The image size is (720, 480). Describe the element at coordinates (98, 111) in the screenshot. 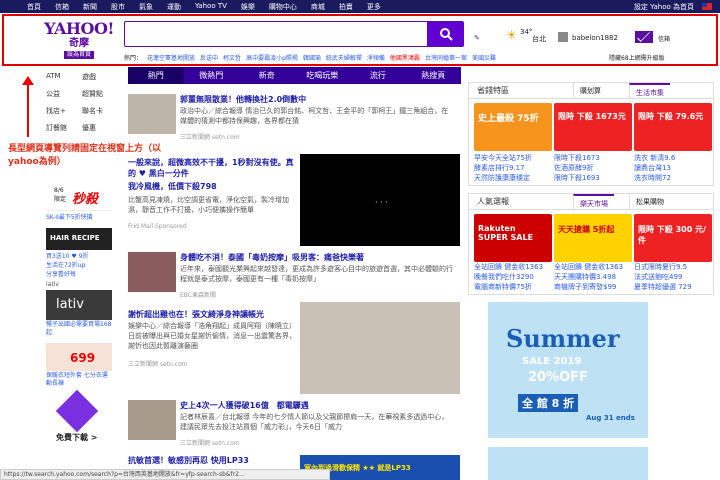

I see `shortcut-card: 聯名卡` at that location.